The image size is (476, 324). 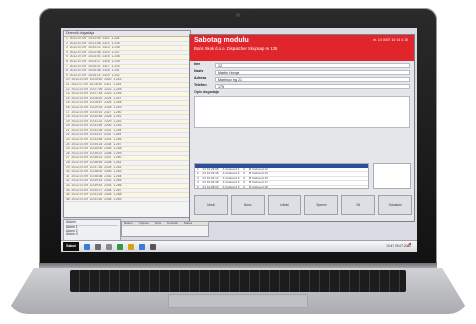 I want to click on list-cell: 1.263, so click(x=117, y=172).